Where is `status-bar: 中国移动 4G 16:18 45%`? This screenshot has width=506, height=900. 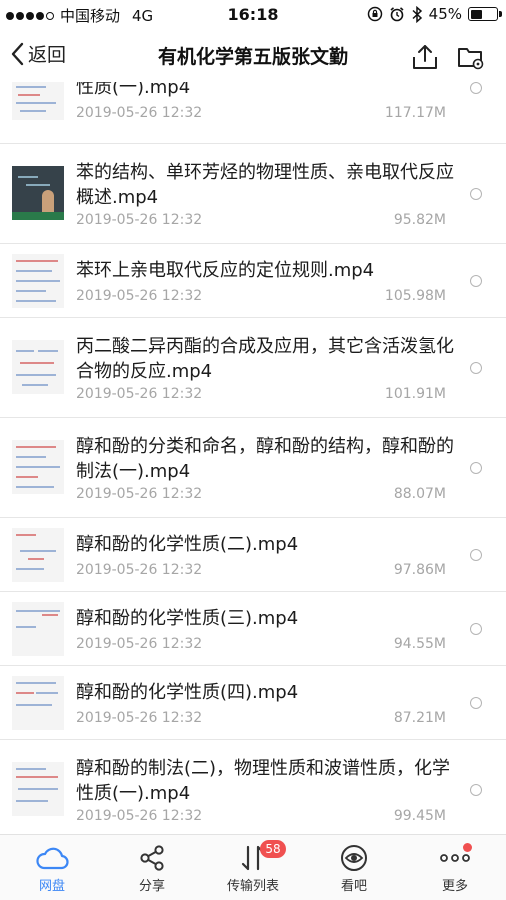
status-bar: 中国移动 4G 16:18 45% is located at coordinates (253, 15).